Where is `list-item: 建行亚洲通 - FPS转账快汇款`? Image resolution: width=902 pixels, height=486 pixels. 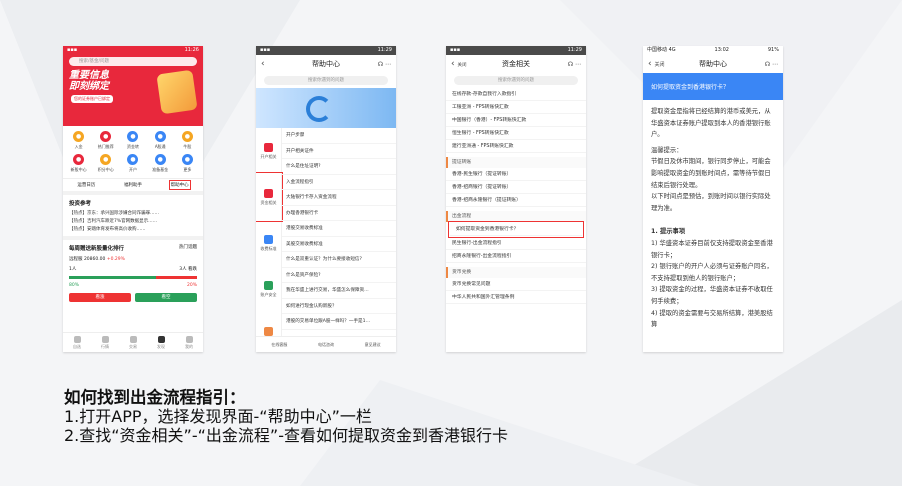
list-item: 建行亚洲通 - FPS转账快汇款 is located at coordinates (516, 146).